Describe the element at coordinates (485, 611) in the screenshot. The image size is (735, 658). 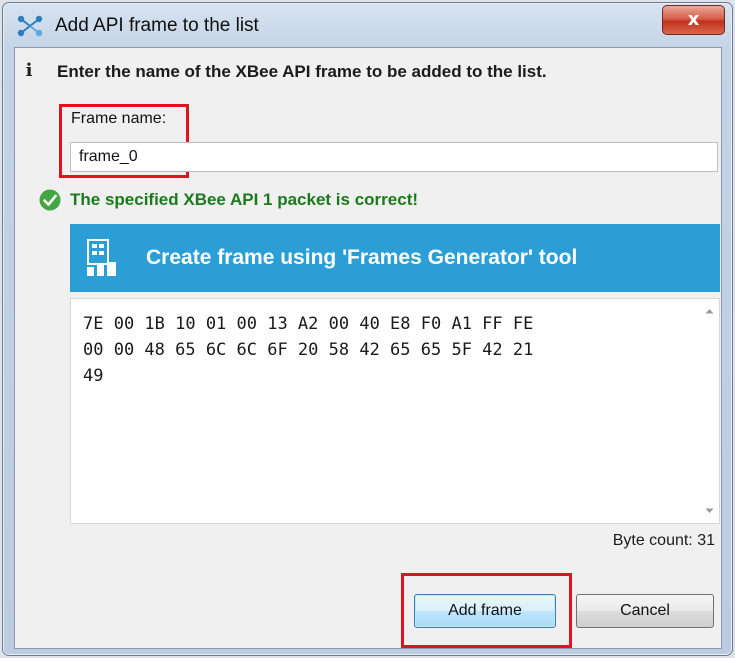
I see `add-frame-button: Add frame` at that location.